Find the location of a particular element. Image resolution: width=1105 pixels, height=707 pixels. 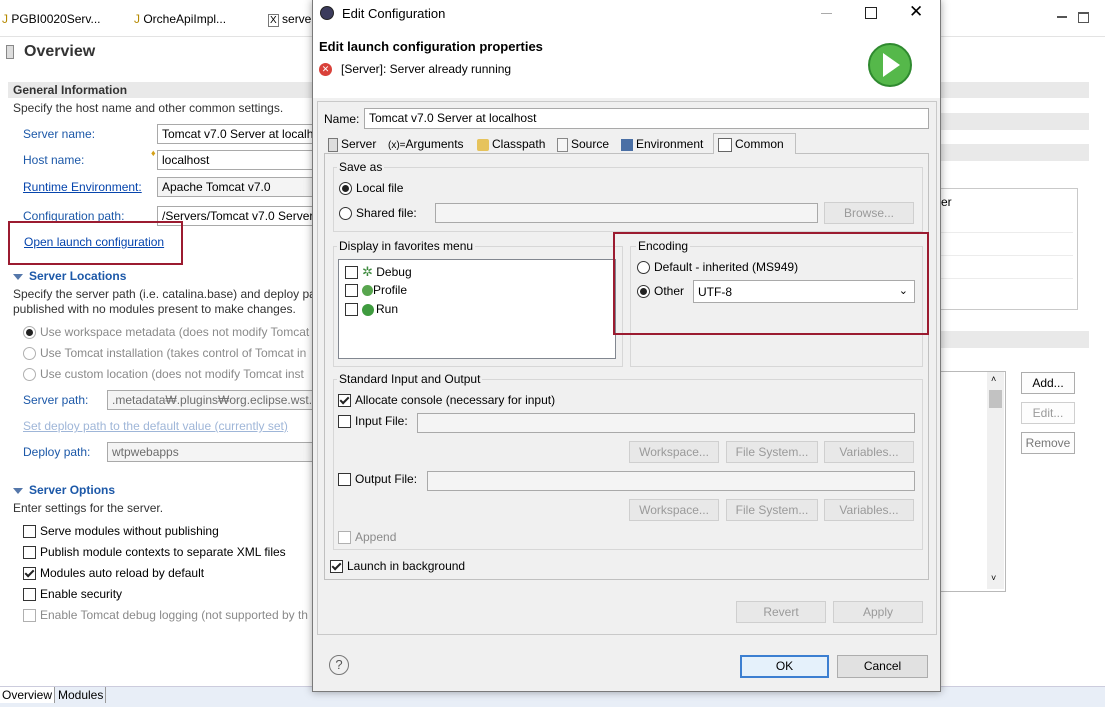

encoding-select: UTF-8 ⌄ is located at coordinates (804, 291).